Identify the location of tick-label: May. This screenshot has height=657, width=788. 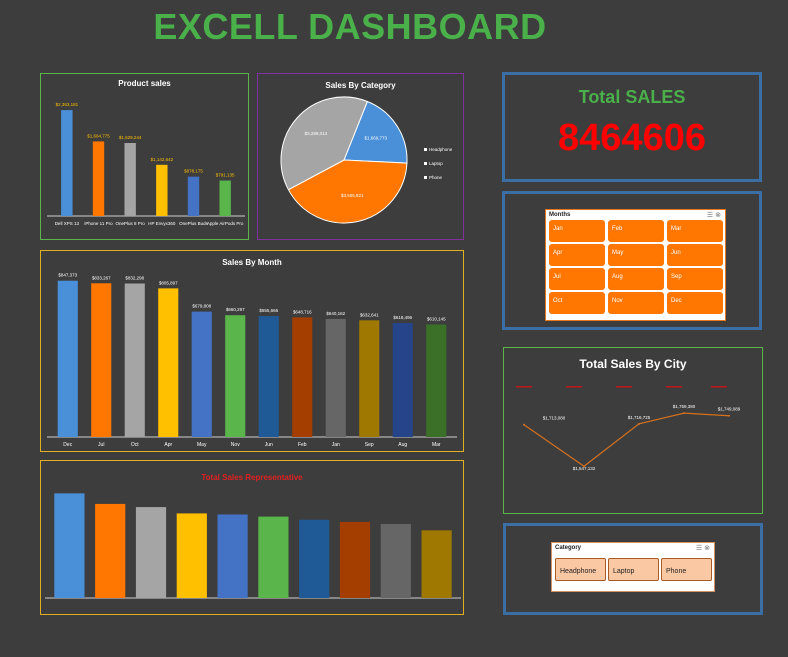
(202, 445).